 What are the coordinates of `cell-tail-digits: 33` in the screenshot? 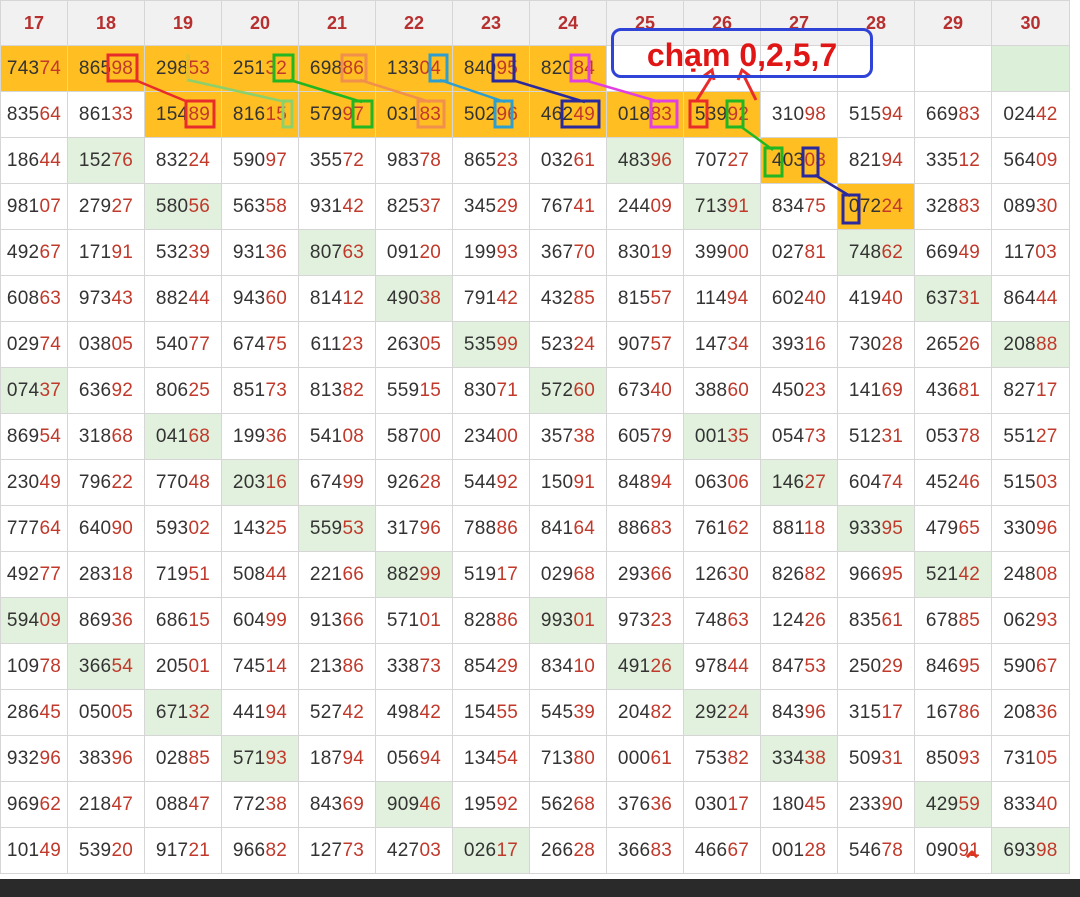 It's located at (122, 114).